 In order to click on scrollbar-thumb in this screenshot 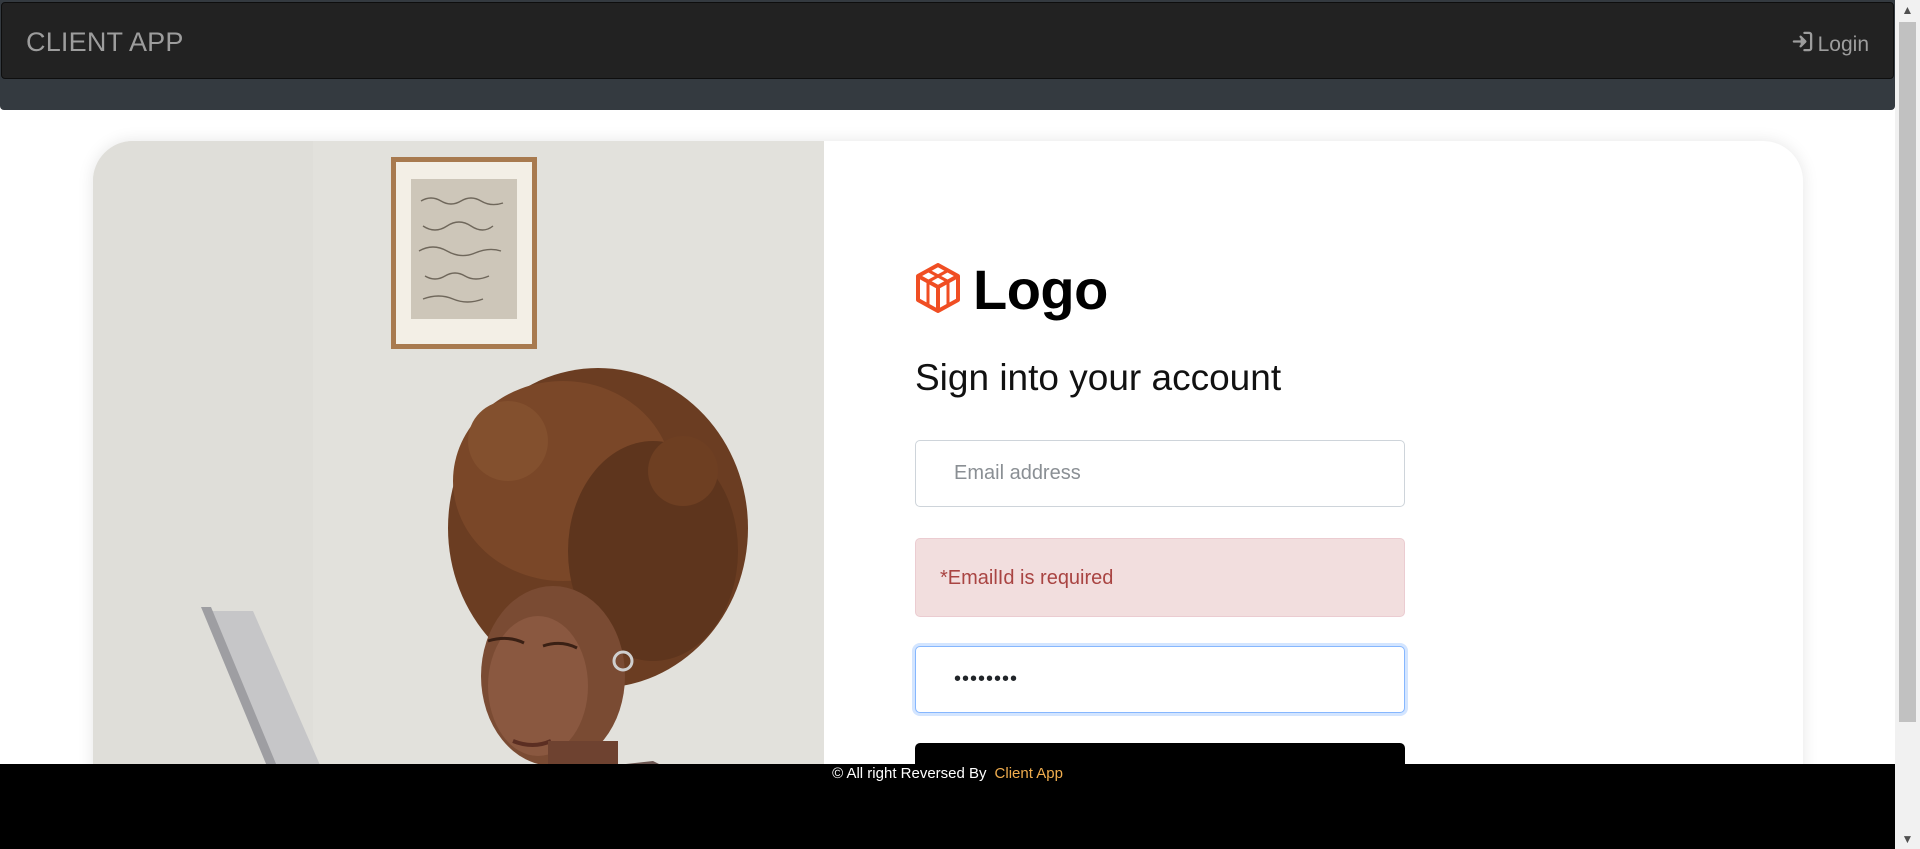, I will do `click(1907, 372)`.